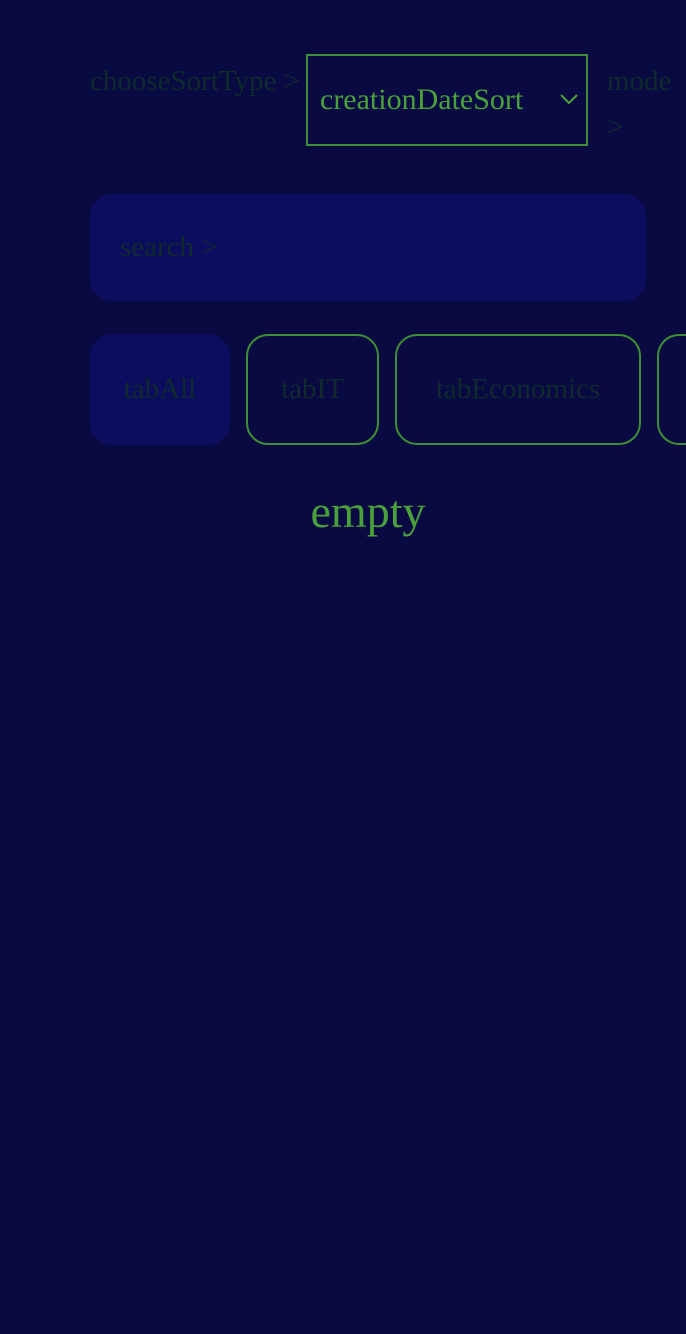 The height and width of the screenshot is (1334, 686). Describe the element at coordinates (312, 389) in the screenshot. I see `tab-it: tabIT` at that location.